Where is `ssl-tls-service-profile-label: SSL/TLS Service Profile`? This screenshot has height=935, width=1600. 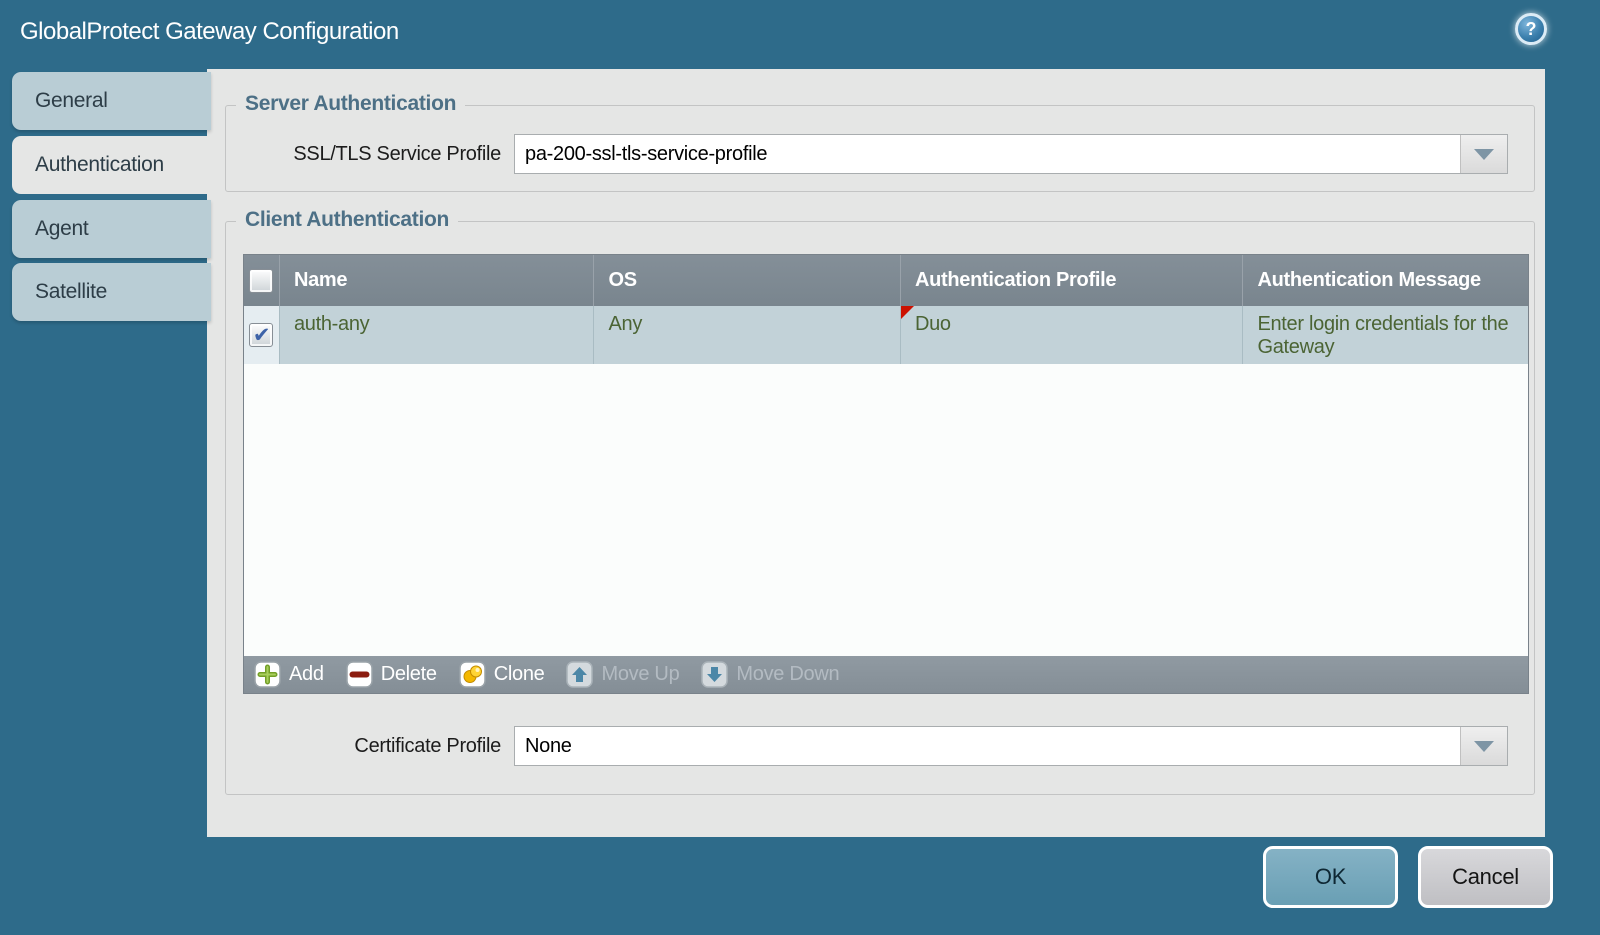
ssl-tls-service-profile-label: SSL/TLS Service Profile is located at coordinates (397, 153).